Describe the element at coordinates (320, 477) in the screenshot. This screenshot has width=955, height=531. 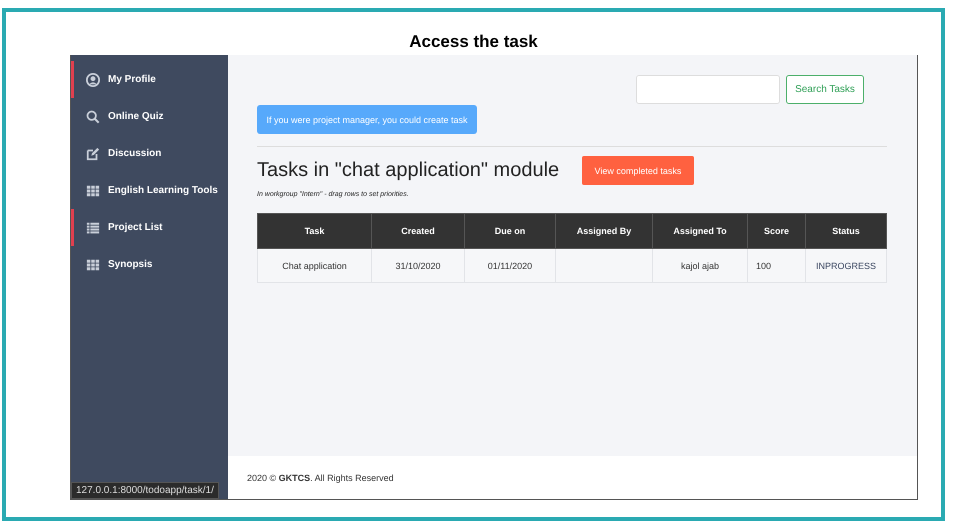
I see `footer-text: 2020 © GKTCS. All Rights Reserved` at that location.